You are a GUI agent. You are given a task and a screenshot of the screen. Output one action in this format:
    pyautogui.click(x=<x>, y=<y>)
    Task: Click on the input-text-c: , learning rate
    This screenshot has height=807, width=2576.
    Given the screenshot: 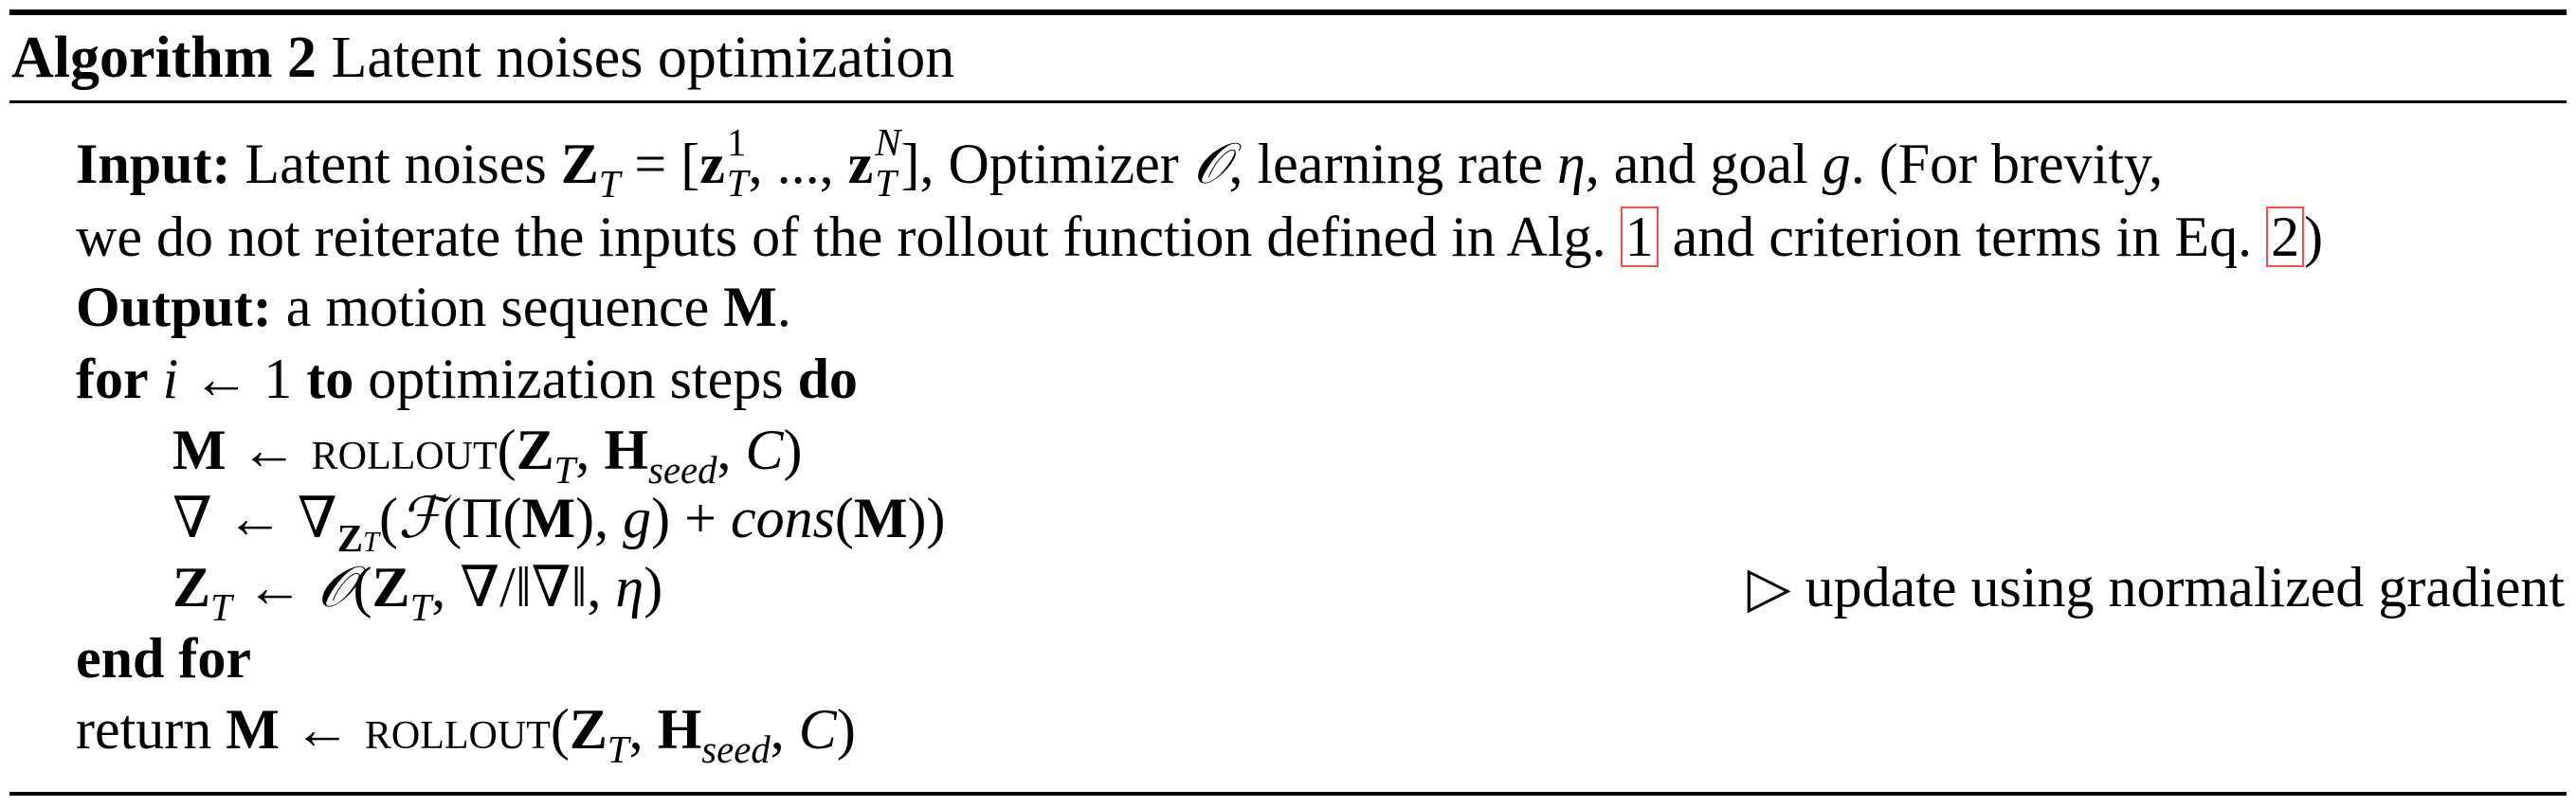 What is the action you would take?
    pyautogui.click(x=1386, y=164)
    